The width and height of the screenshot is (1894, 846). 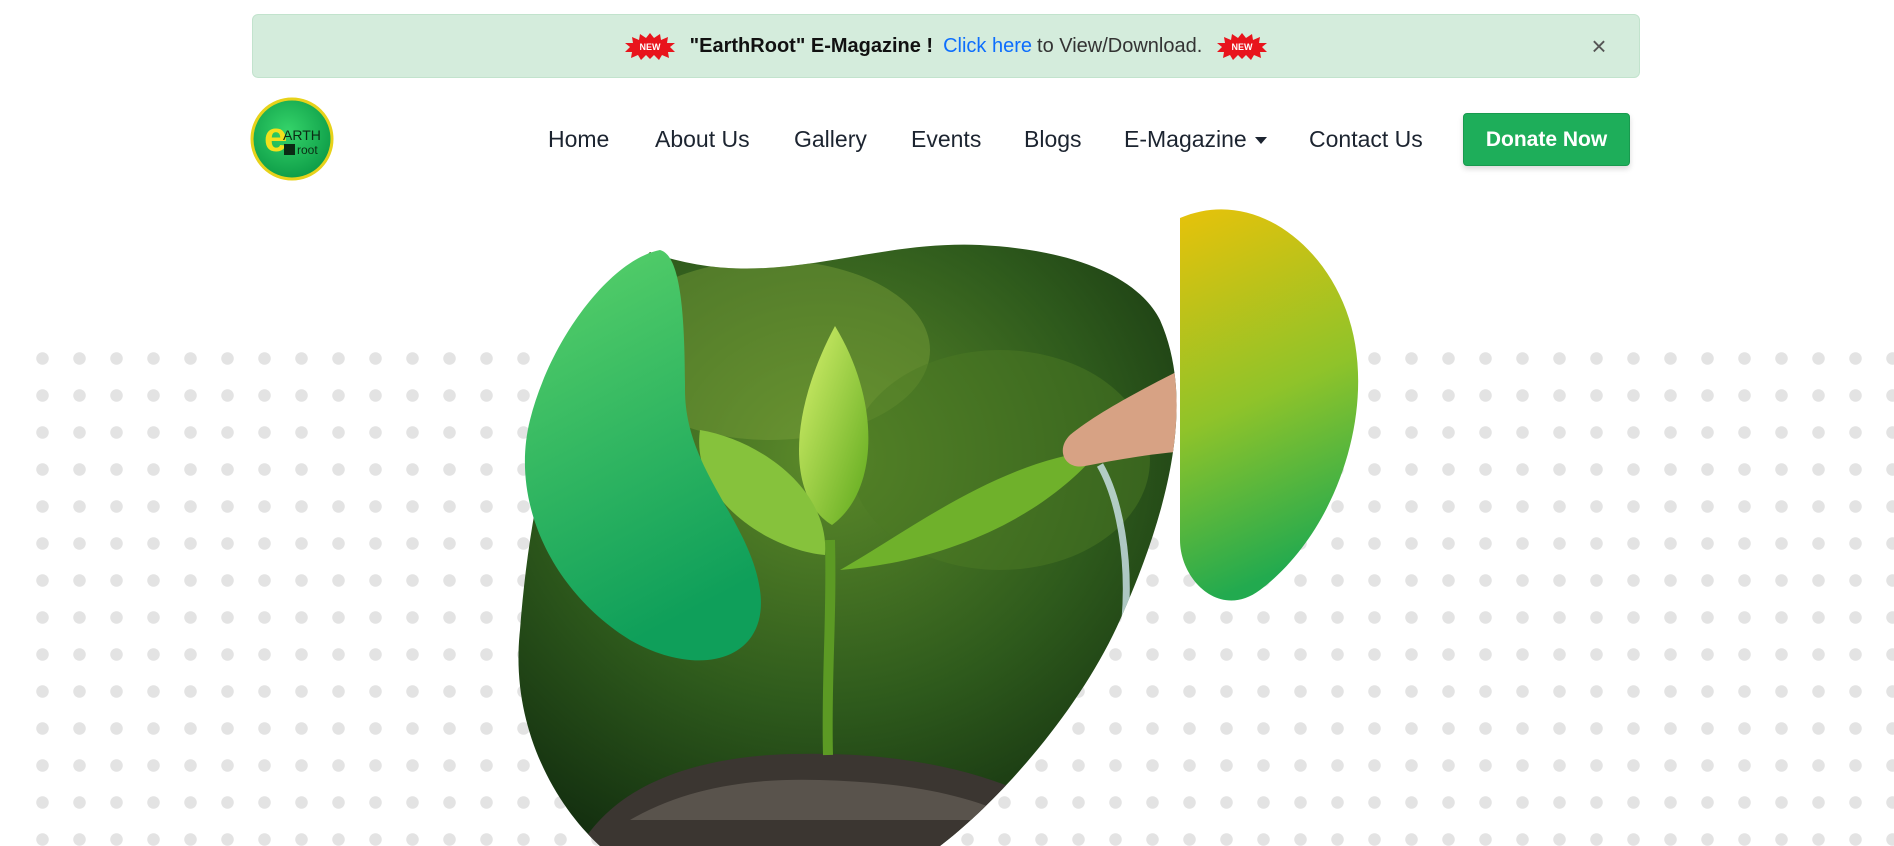 I want to click on logo-line2: root, so click(x=307, y=150).